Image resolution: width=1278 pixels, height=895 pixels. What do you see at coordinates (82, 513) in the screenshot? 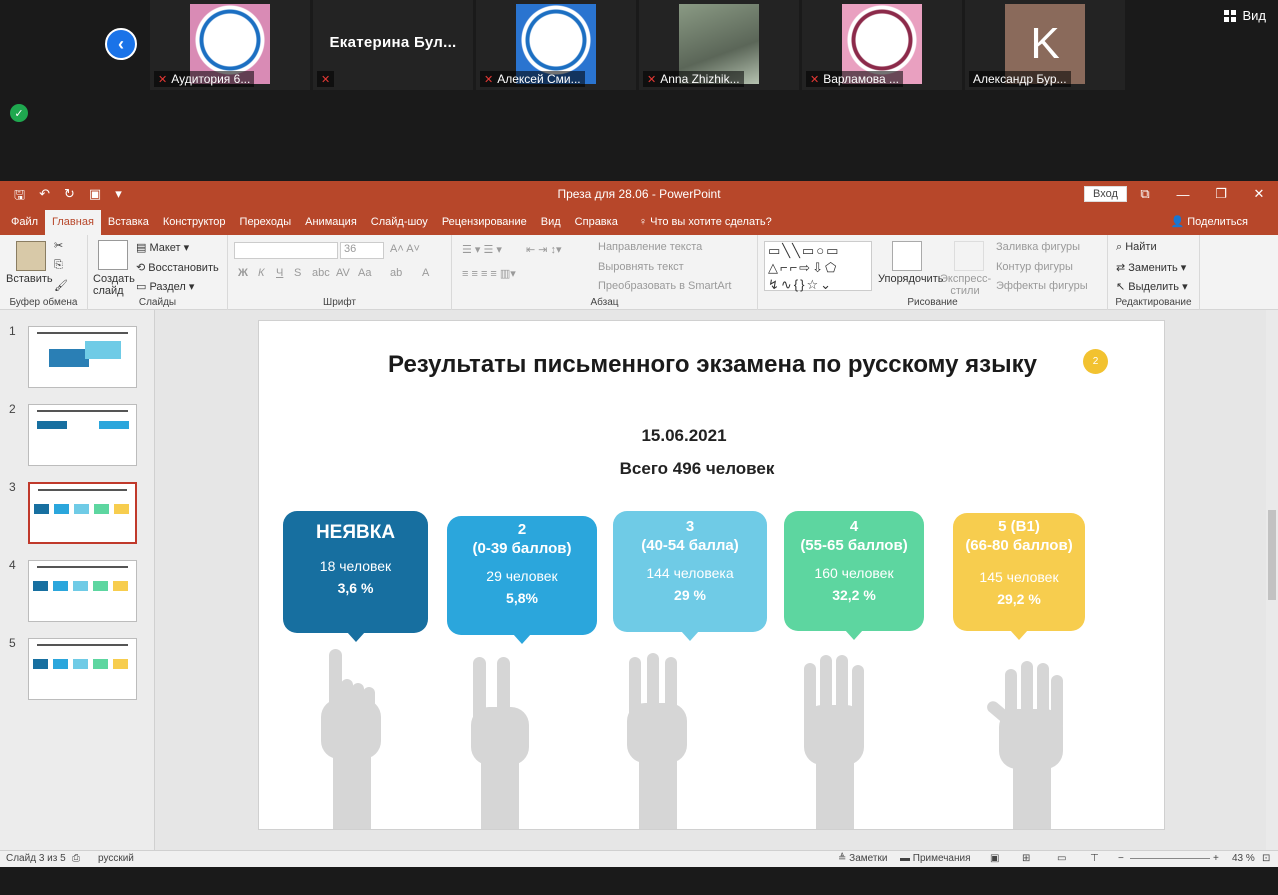
I see `slide-thumbnail-selected` at bounding box center [82, 513].